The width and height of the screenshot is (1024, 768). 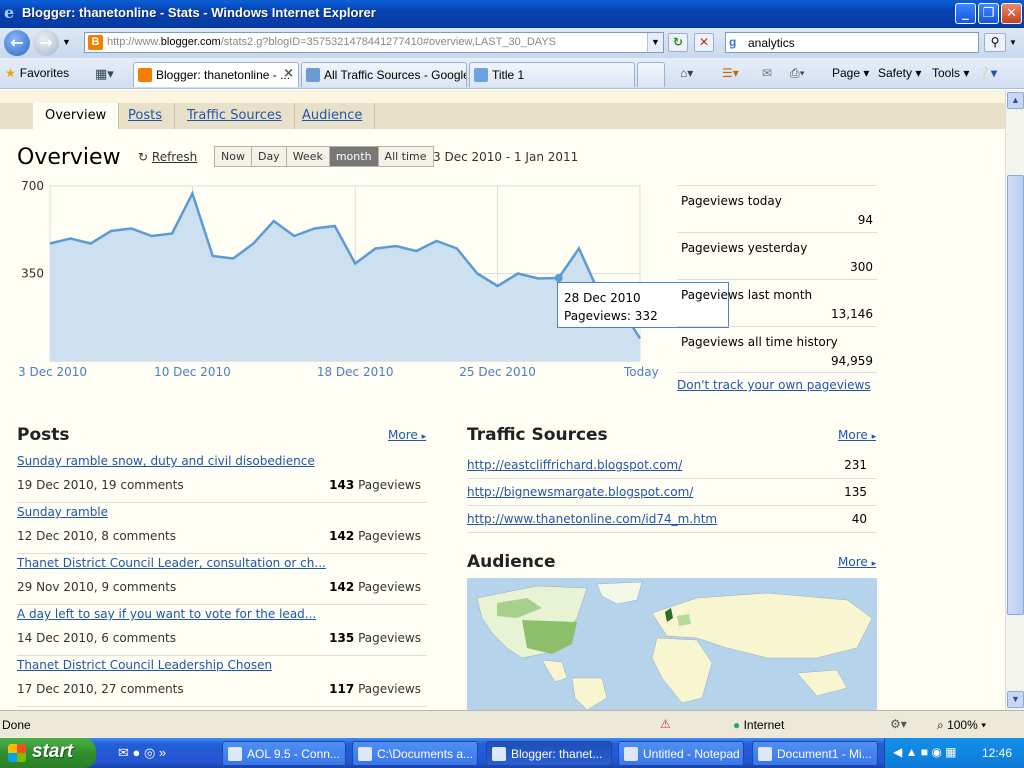 I want to click on tab-audience: Audience, so click(x=333, y=116).